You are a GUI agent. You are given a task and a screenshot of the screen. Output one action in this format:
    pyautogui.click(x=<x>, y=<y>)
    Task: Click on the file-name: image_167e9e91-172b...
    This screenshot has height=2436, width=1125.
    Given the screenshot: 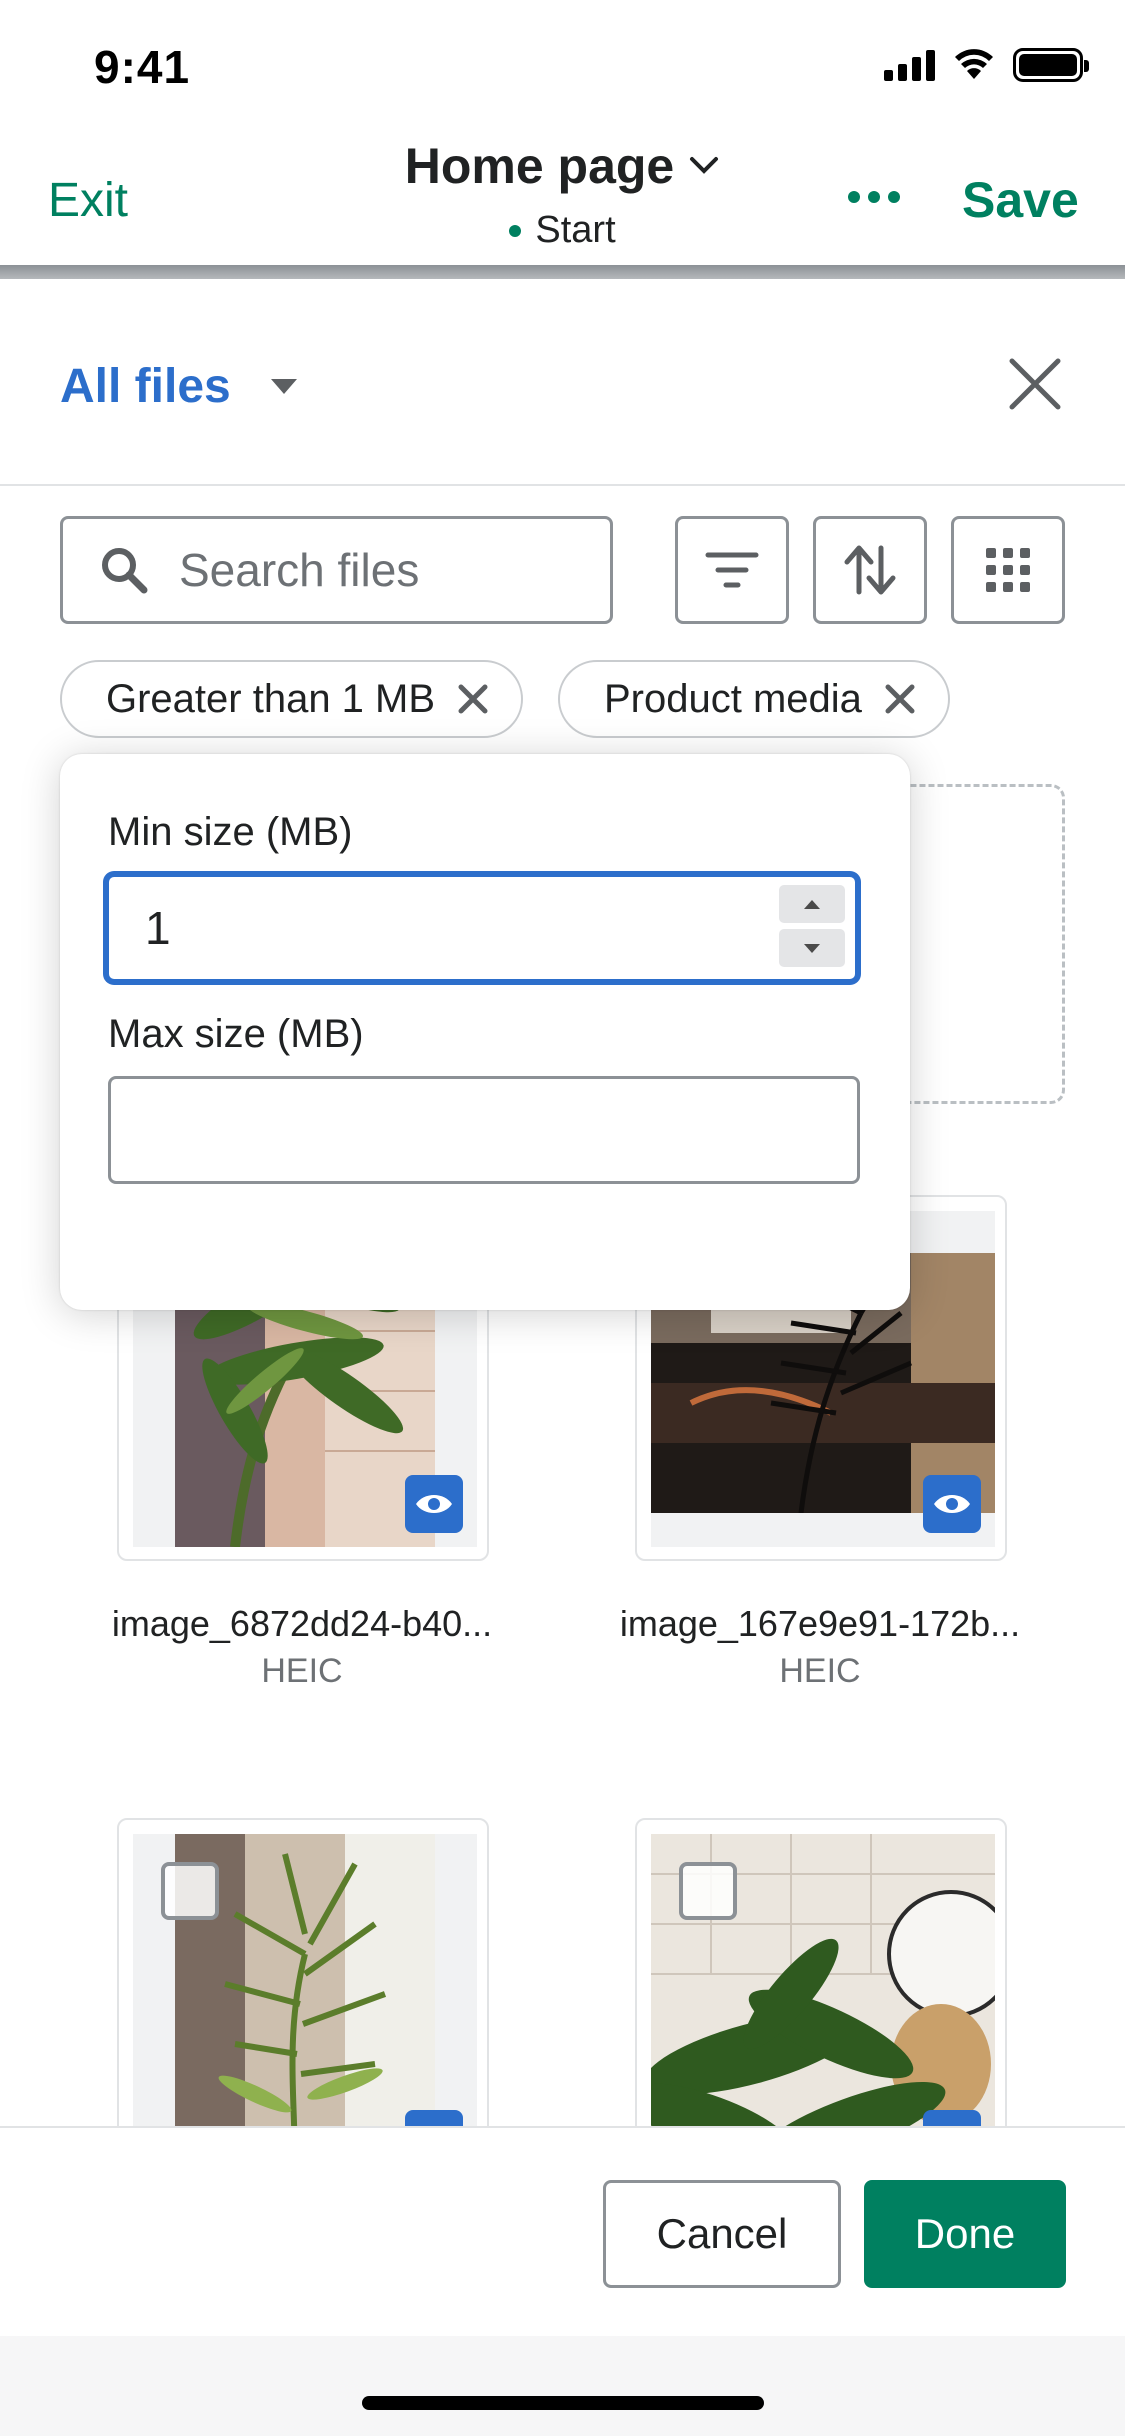 What is the action you would take?
    pyautogui.click(x=820, y=1623)
    